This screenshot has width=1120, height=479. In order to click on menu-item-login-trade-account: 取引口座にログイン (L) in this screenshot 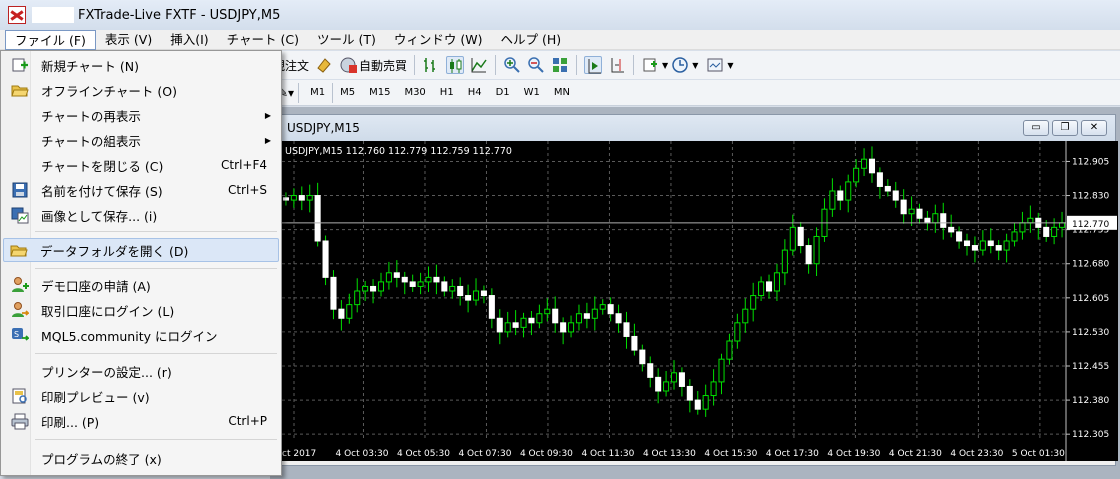, I will do `click(141, 310)`.